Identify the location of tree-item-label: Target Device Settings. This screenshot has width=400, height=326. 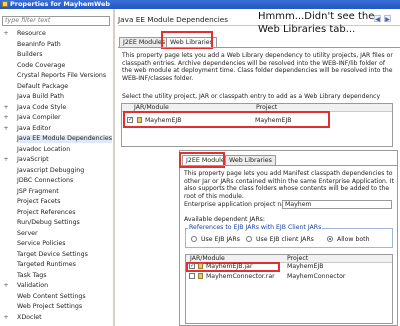
(52, 254).